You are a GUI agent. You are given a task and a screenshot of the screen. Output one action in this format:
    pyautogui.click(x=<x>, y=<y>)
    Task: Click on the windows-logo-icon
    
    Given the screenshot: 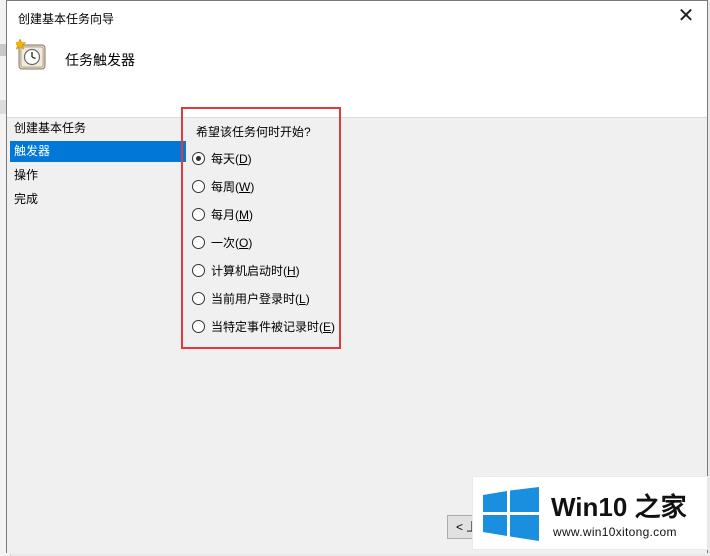 What is the action you would take?
    pyautogui.click(x=511, y=514)
    